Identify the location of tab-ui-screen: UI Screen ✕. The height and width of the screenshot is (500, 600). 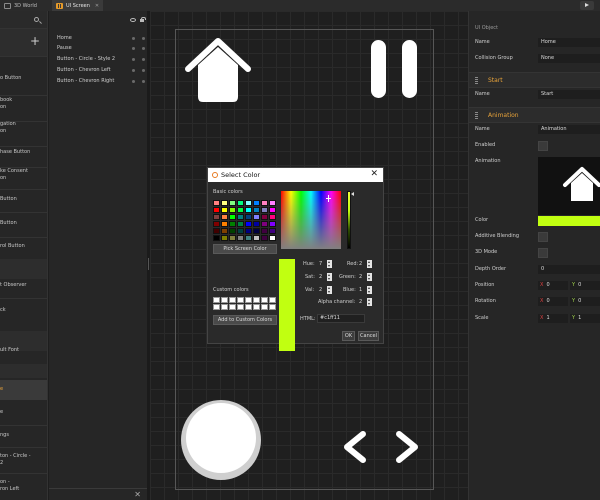
(78, 5).